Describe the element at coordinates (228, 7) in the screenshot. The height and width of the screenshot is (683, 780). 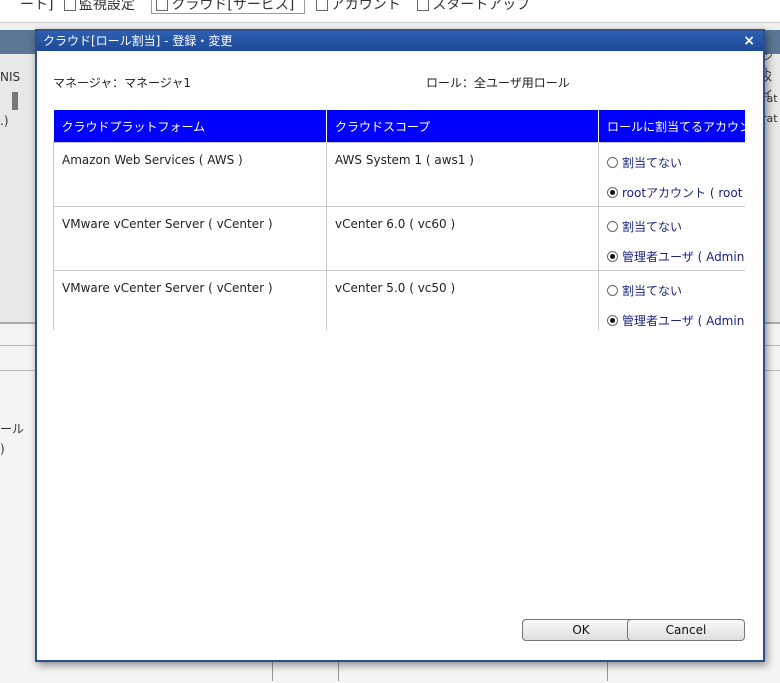
I see `background-tab: クラウド[サービス]` at that location.